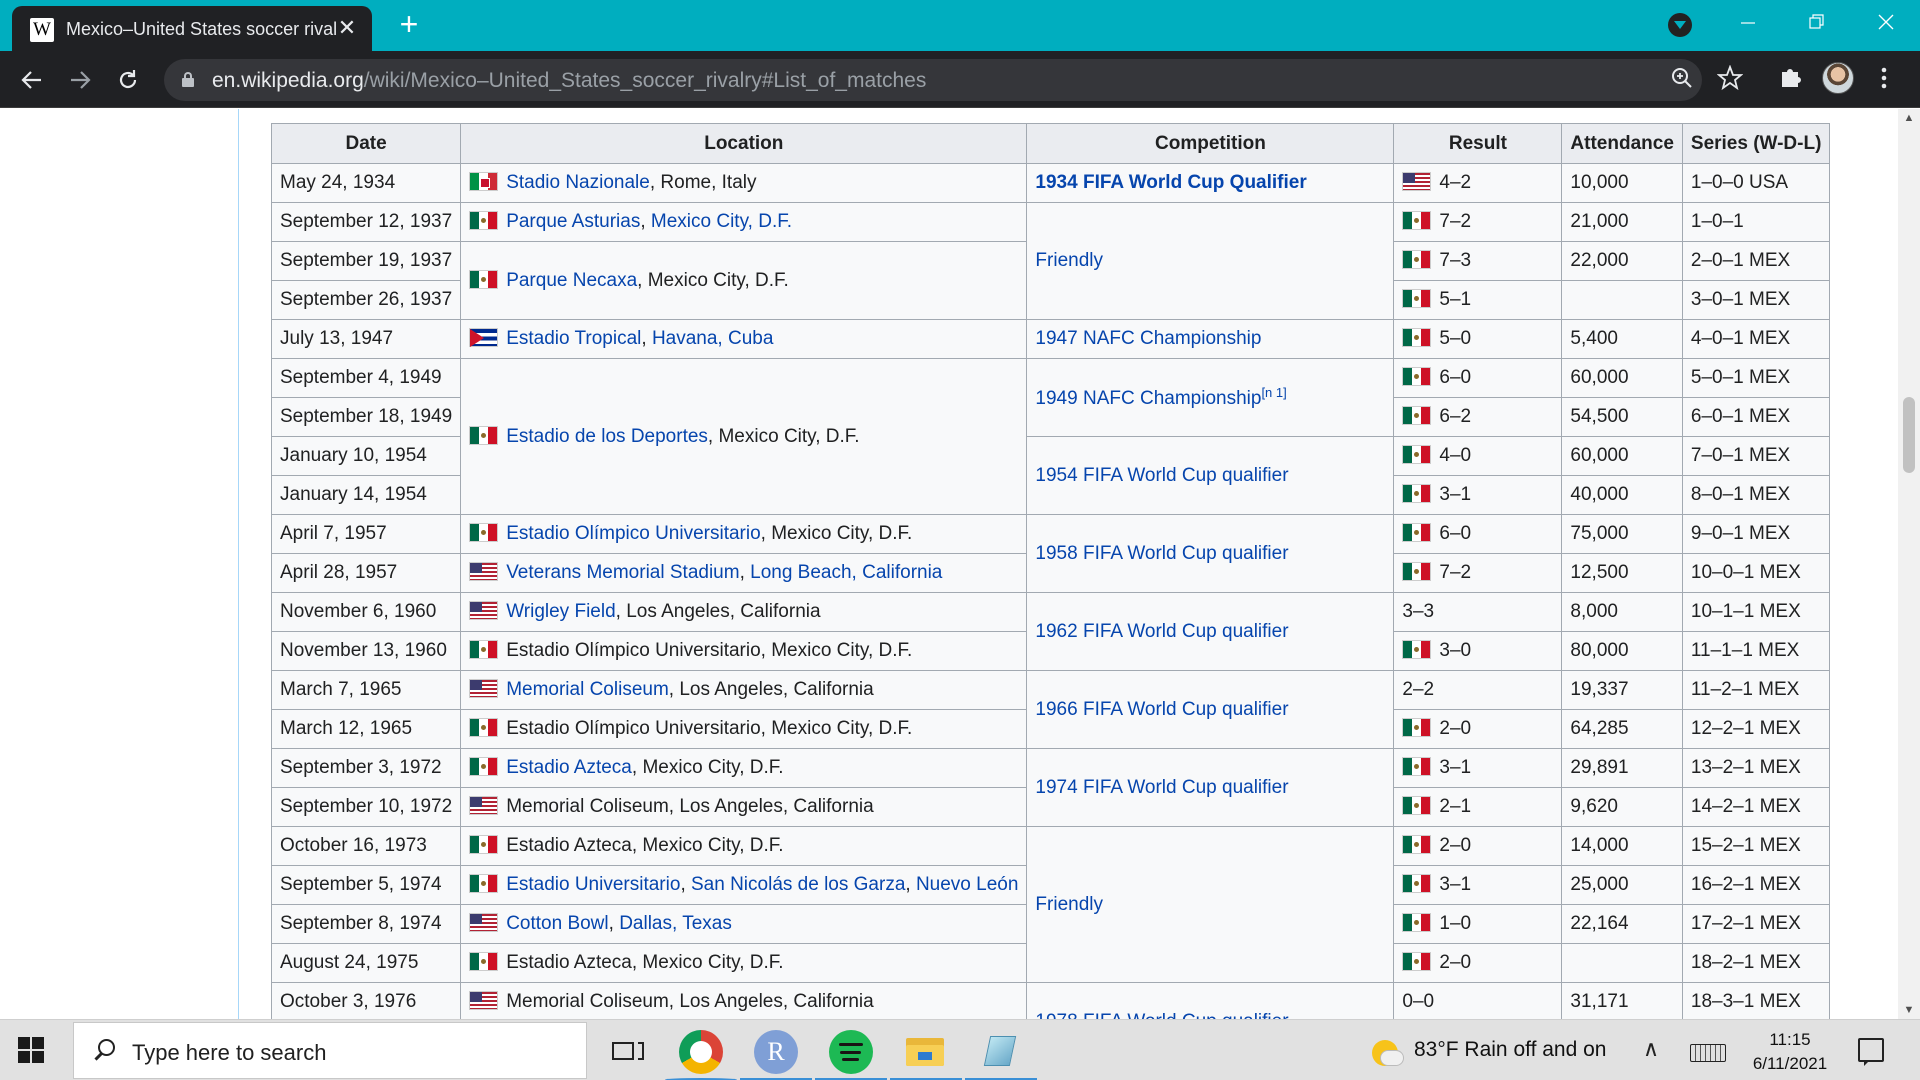  What do you see at coordinates (1871, 1052) in the screenshot?
I see `notification-icon` at bounding box center [1871, 1052].